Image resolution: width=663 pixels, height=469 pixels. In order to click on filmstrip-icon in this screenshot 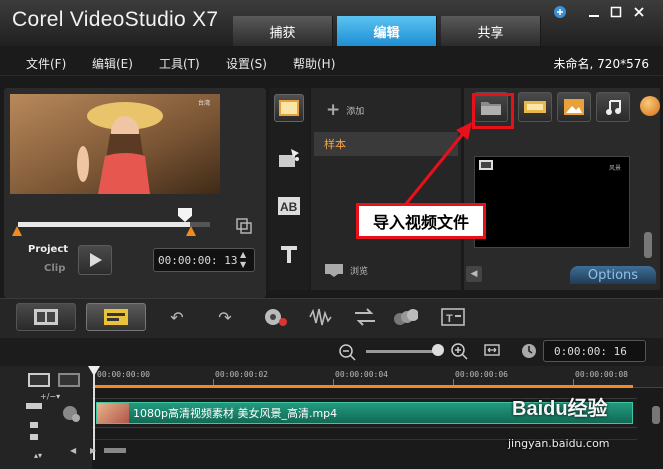, I will do `click(46, 317)`.